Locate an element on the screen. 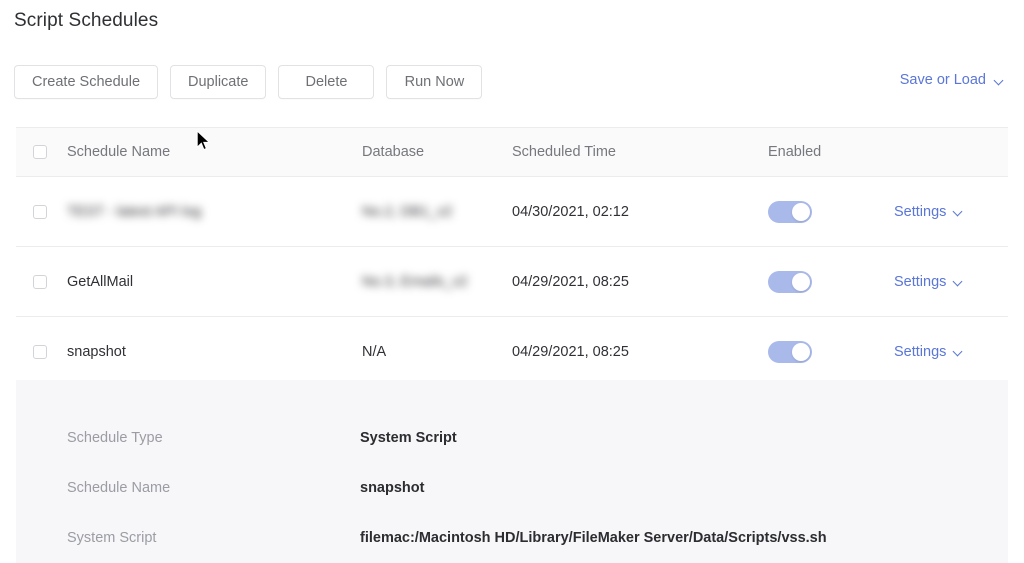 This screenshot has width=1024, height=563. cell-schedule-name: TEST - latest API log is located at coordinates (134, 211).